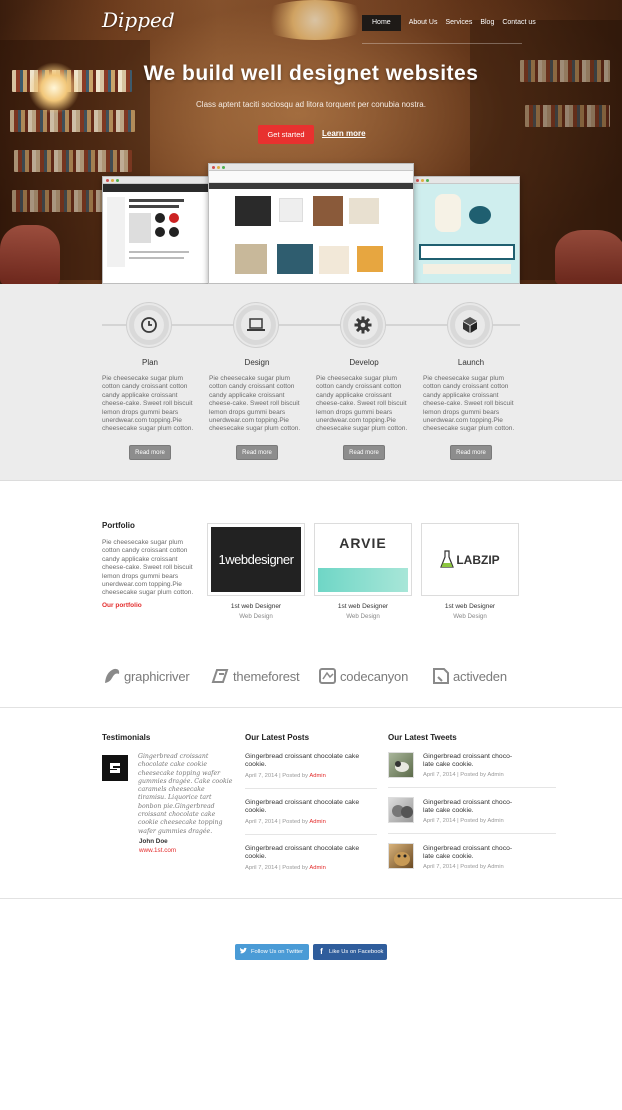  I want to click on nav-contact-us: Contact us, so click(518, 23).